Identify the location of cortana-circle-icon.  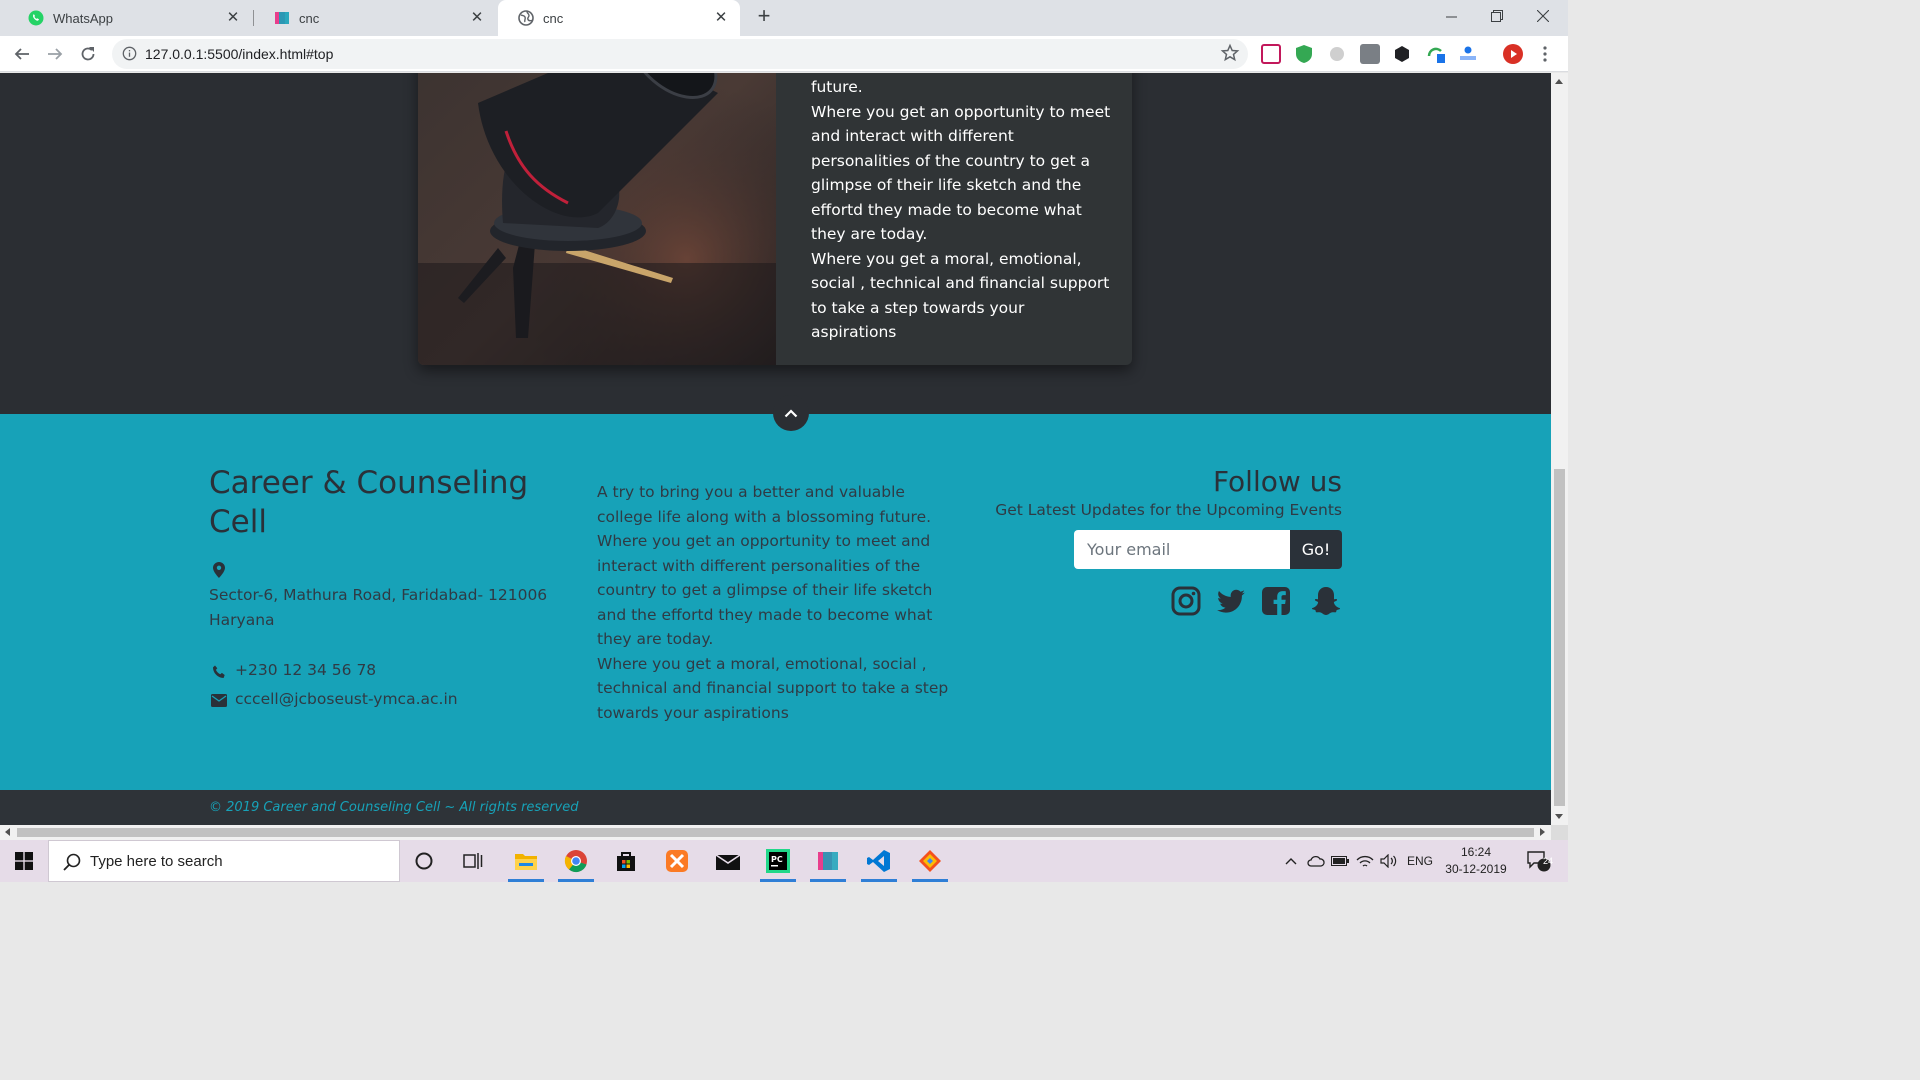
(424, 861).